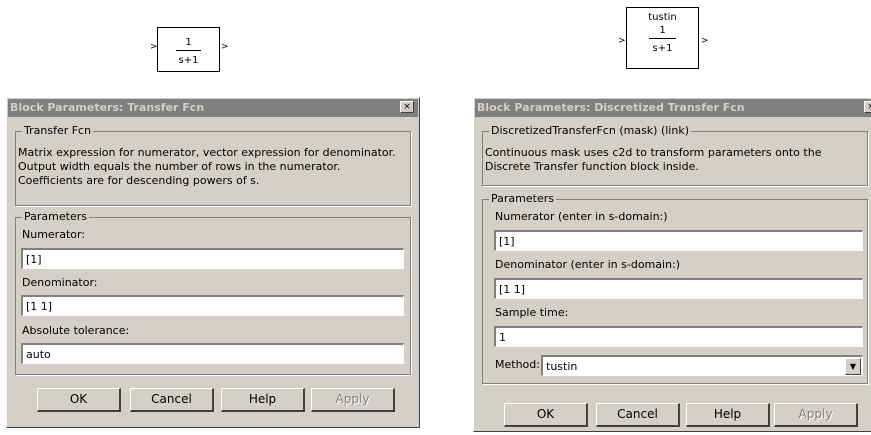  I want to click on chevron-down-icon: ▼, so click(853, 366).